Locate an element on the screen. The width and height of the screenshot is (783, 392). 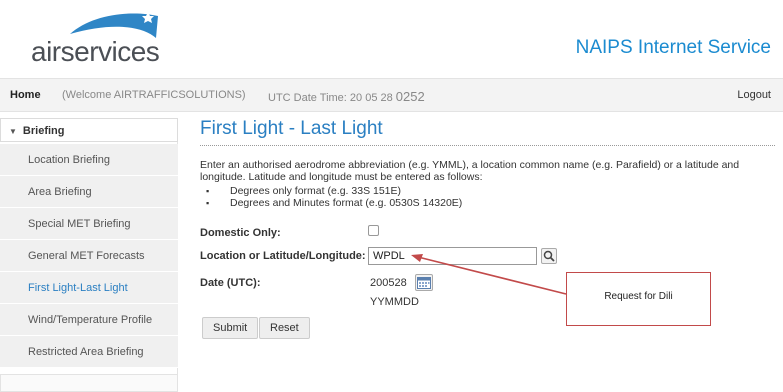
annotation-arrow is located at coordinates (489, 274).